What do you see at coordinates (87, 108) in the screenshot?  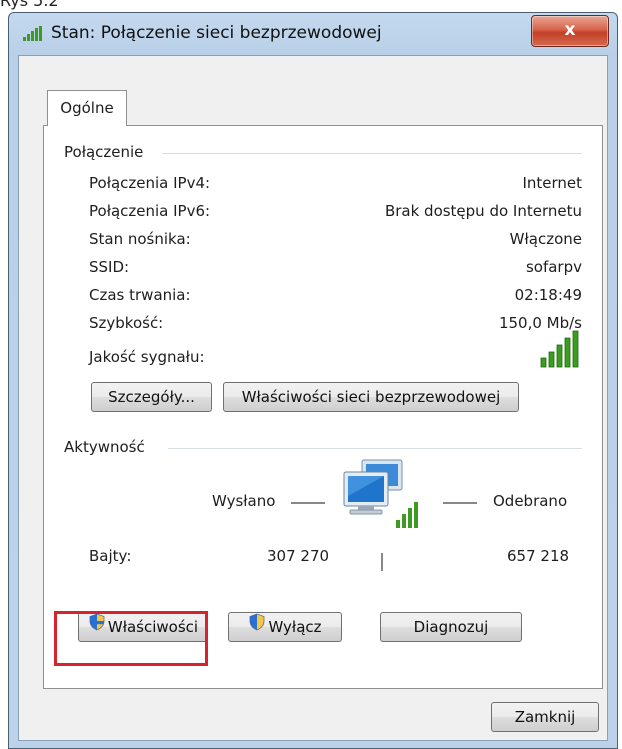 I see `tab-general: Ogólne` at bounding box center [87, 108].